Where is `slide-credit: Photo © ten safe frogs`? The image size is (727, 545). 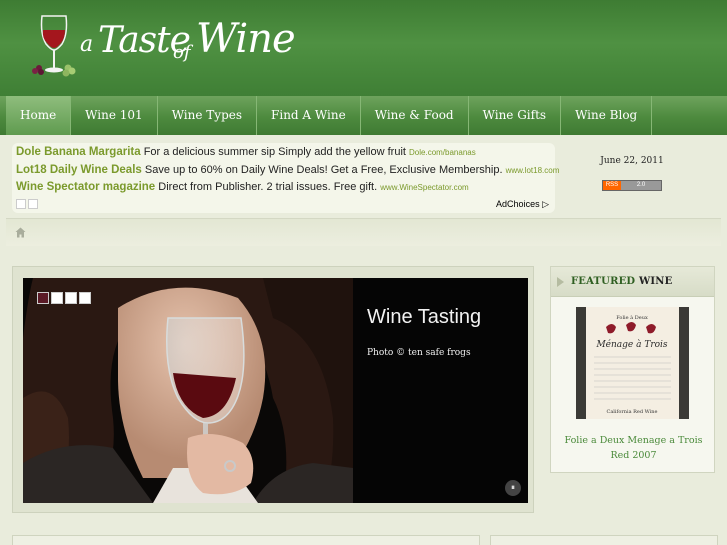
slide-credit: Photo © ten safe frogs is located at coordinates (419, 353).